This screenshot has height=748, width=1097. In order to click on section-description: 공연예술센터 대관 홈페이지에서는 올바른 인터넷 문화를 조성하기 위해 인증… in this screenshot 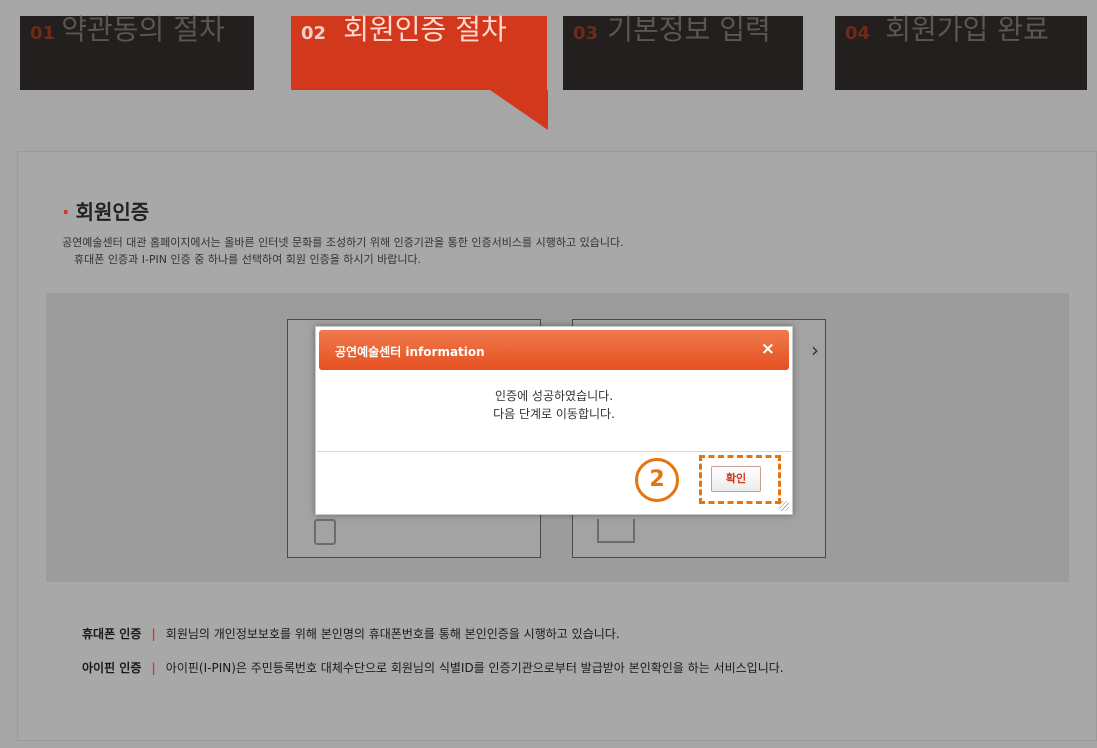, I will do `click(343, 251)`.